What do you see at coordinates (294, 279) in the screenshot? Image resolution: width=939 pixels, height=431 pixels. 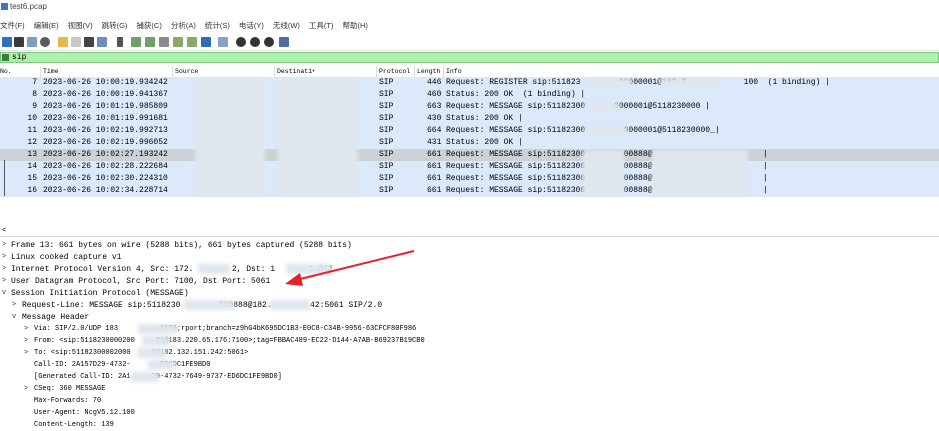 I see `red-annotation-arrowhead` at bounding box center [294, 279].